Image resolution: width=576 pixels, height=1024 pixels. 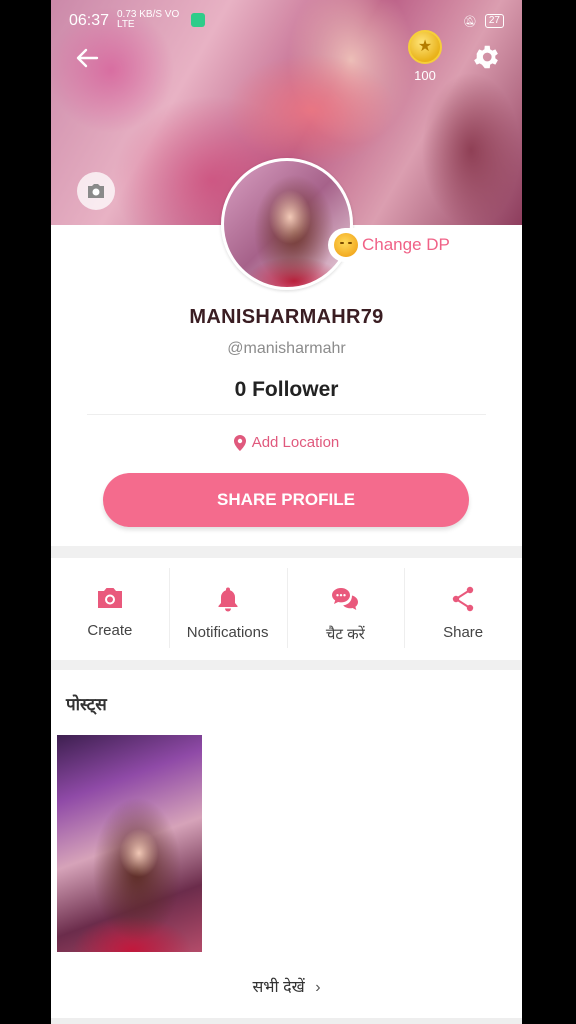 I want to click on gear-icon, so click(x=486, y=57).